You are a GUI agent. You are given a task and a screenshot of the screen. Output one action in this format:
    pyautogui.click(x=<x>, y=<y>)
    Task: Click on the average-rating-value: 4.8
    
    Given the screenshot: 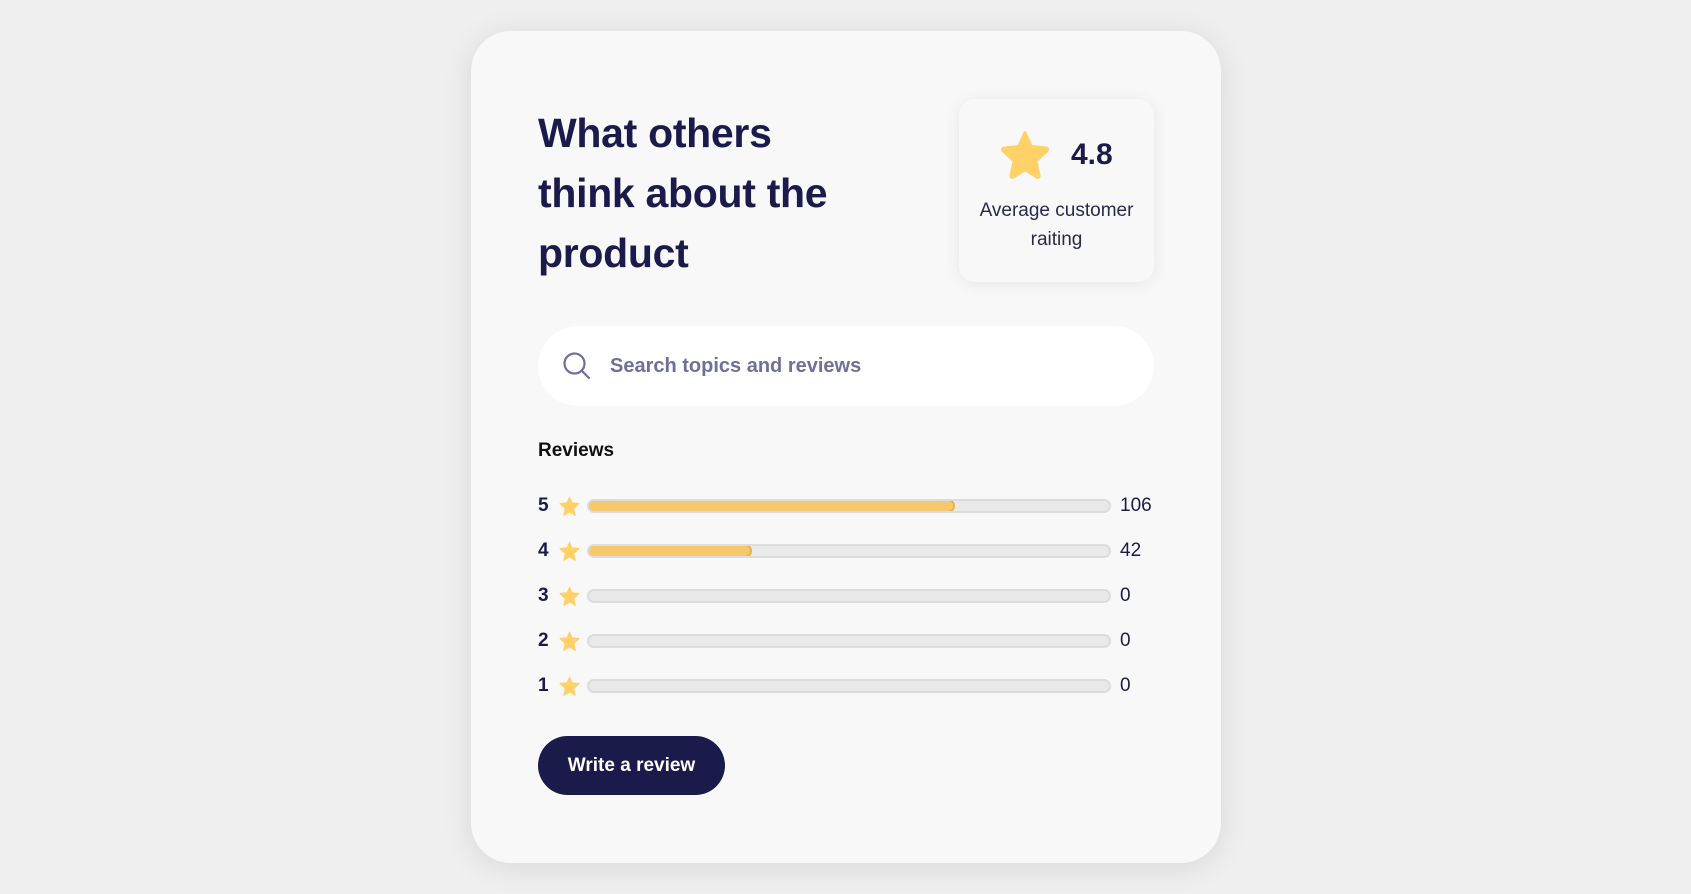 What is the action you would take?
    pyautogui.click(x=1092, y=154)
    